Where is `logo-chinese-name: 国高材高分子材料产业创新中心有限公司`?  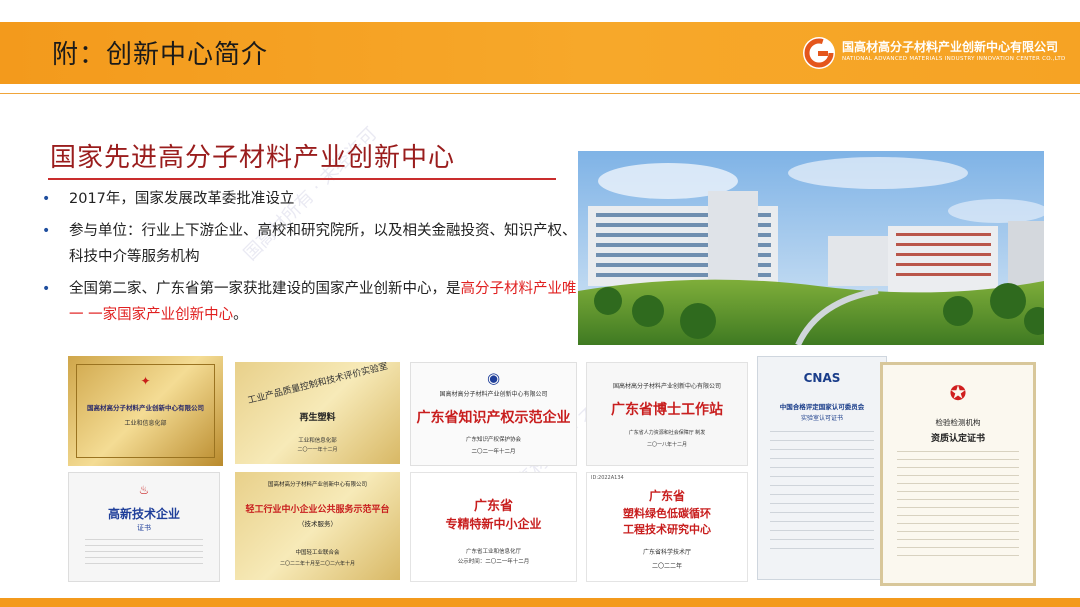 logo-chinese-name: 国高材高分子材料产业创新中心有限公司 is located at coordinates (950, 47).